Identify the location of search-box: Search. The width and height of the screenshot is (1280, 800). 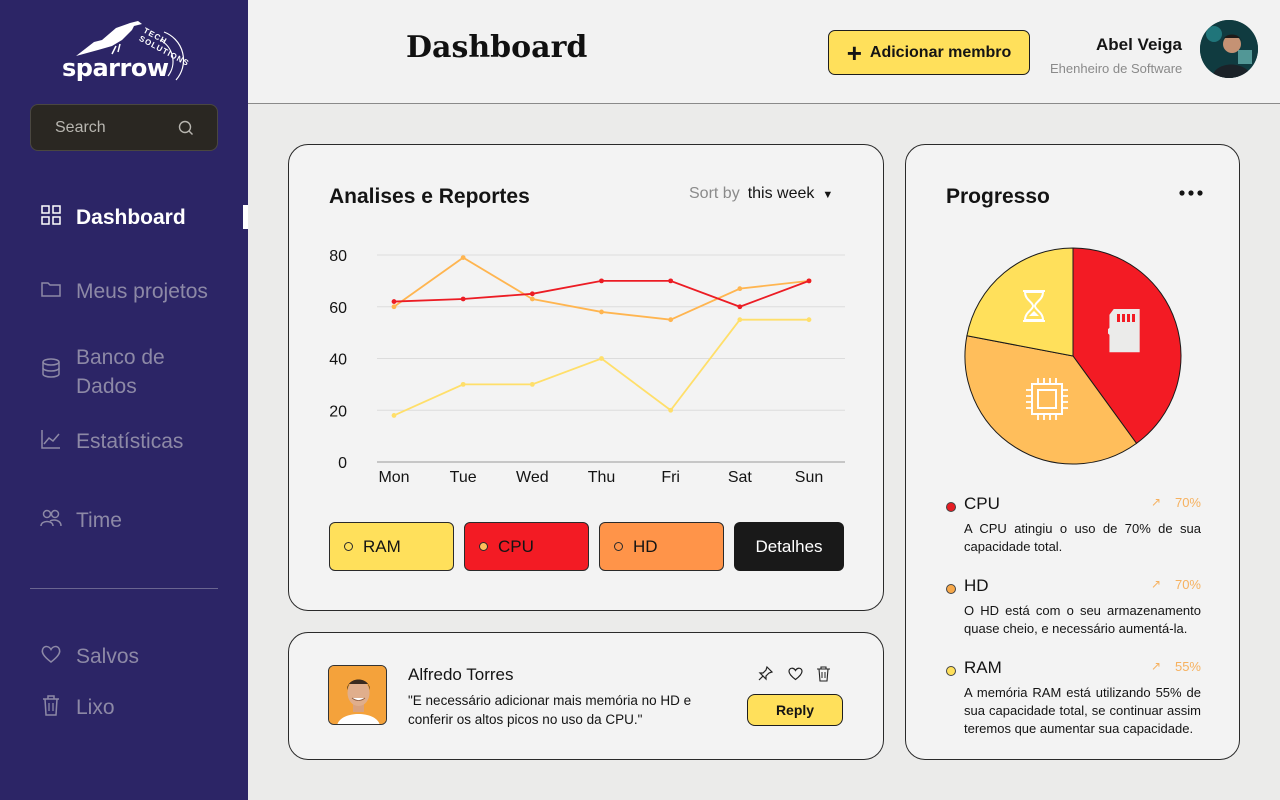
(124, 127).